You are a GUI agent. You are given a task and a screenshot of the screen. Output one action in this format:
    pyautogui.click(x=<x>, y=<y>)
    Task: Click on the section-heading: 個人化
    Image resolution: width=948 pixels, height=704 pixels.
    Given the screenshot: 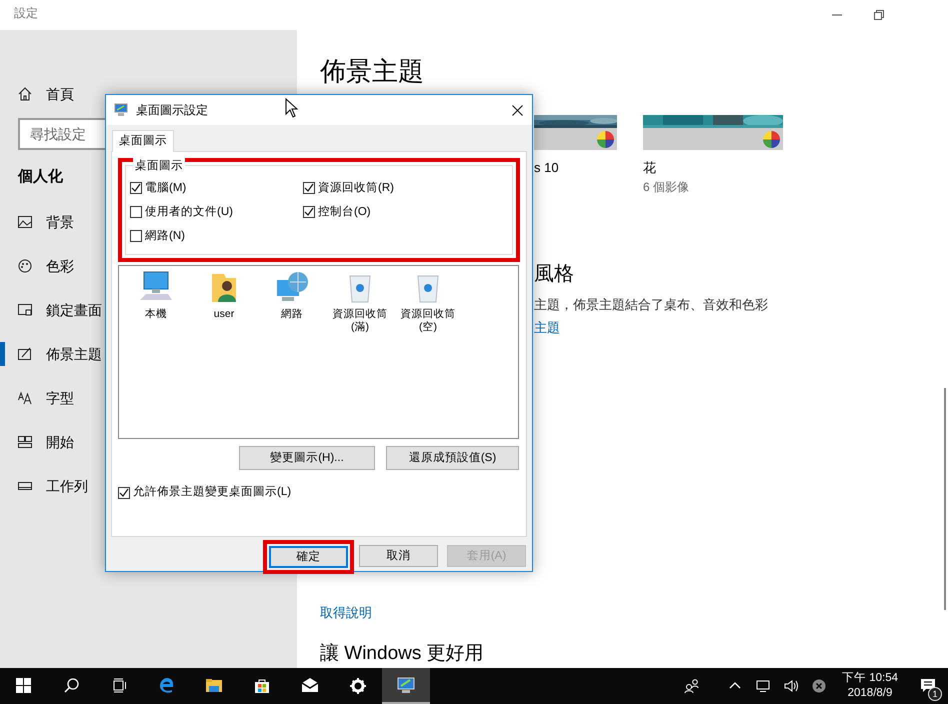 What is the action you would take?
    pyautogui.click(x=40, y=177)
    